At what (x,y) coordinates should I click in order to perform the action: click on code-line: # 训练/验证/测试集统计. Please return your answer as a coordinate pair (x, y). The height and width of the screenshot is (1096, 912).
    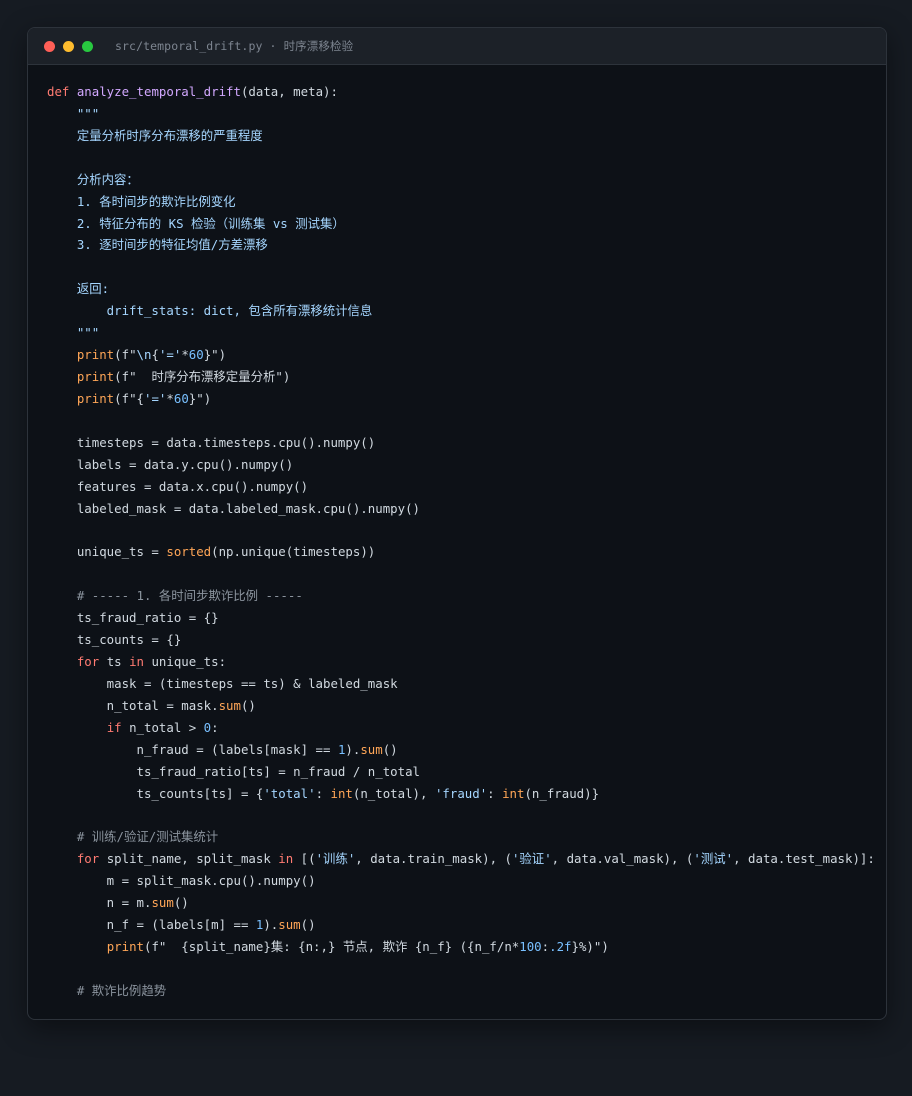
    Looking at the image, I should click on (464, 837).